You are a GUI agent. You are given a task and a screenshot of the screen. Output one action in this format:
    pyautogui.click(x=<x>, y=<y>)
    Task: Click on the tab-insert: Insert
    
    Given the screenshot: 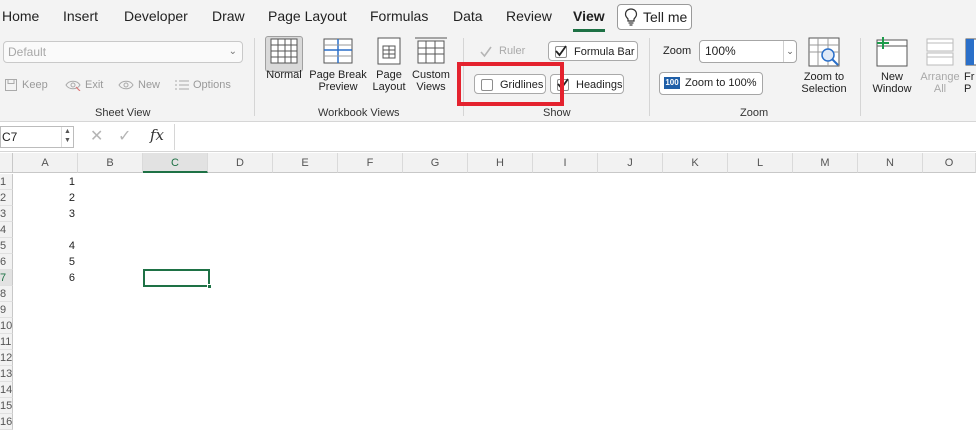 What is the action you would take?
    pyautogui.click(x=80, y=17)
    